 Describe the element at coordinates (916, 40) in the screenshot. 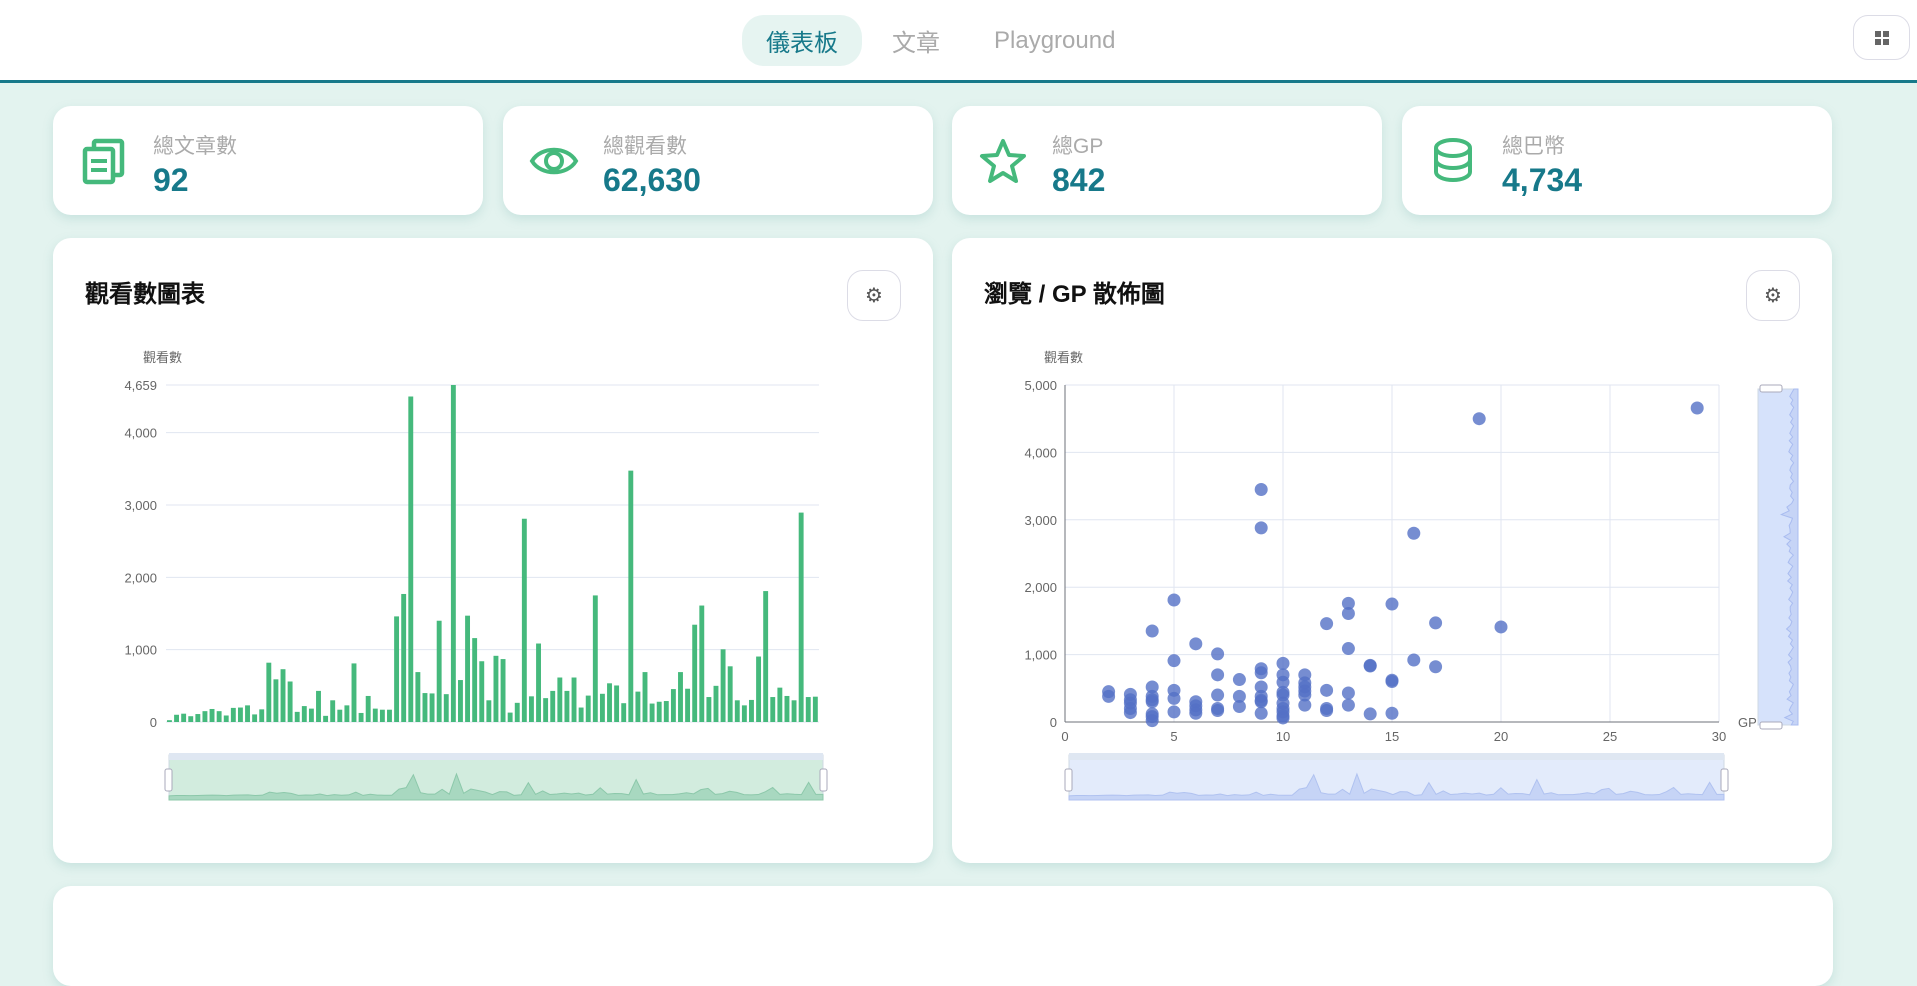

I see `nav-tab-articles: 文章` at that location.